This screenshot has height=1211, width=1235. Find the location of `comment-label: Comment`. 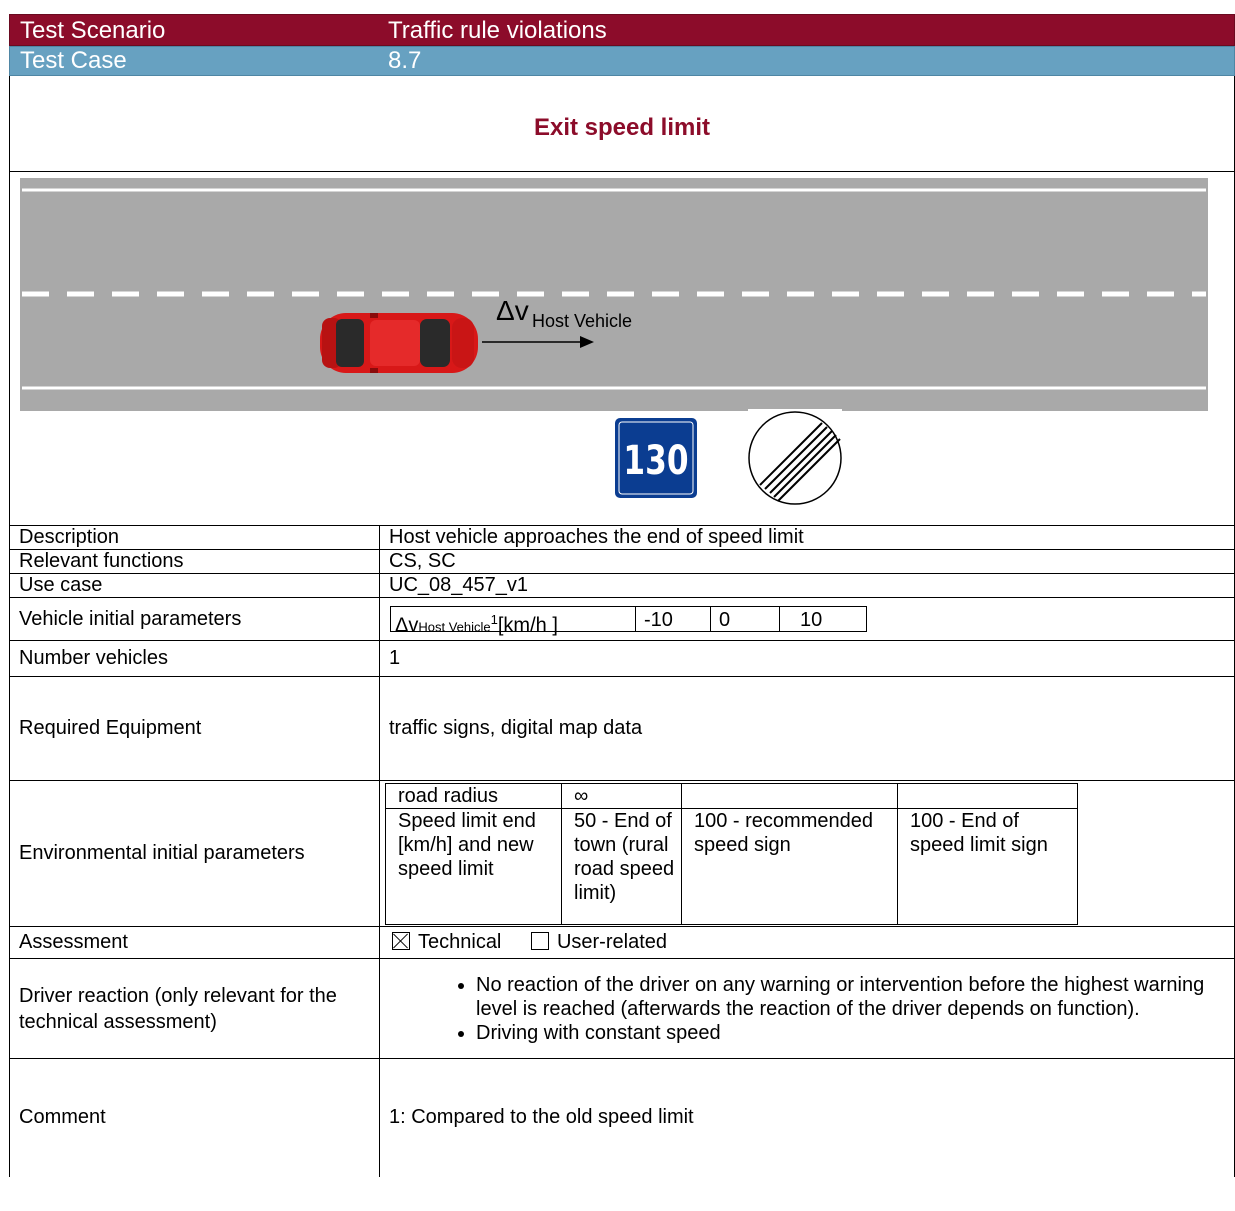

comment-label: Comment is located at coordinates (194, 1117).